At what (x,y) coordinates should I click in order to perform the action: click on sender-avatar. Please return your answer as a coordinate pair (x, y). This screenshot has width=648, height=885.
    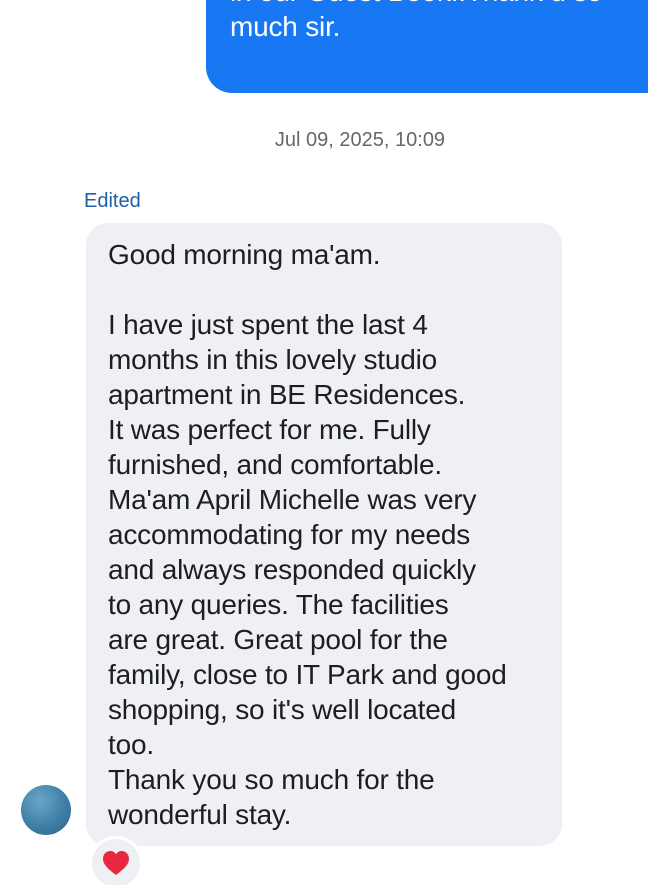
    Looking at the image, I should click on (46, 810).